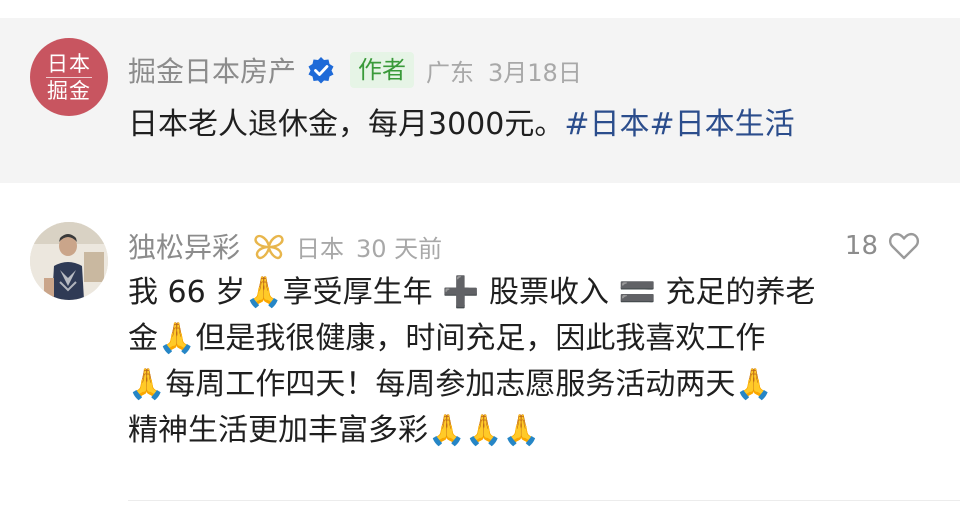 The height and width of the screenshot is (523, 960). What do you see at coordinates (212, 70) in the screenshot?
I see `author-name: 掘金日本房产` at bounding box center [212, 70].